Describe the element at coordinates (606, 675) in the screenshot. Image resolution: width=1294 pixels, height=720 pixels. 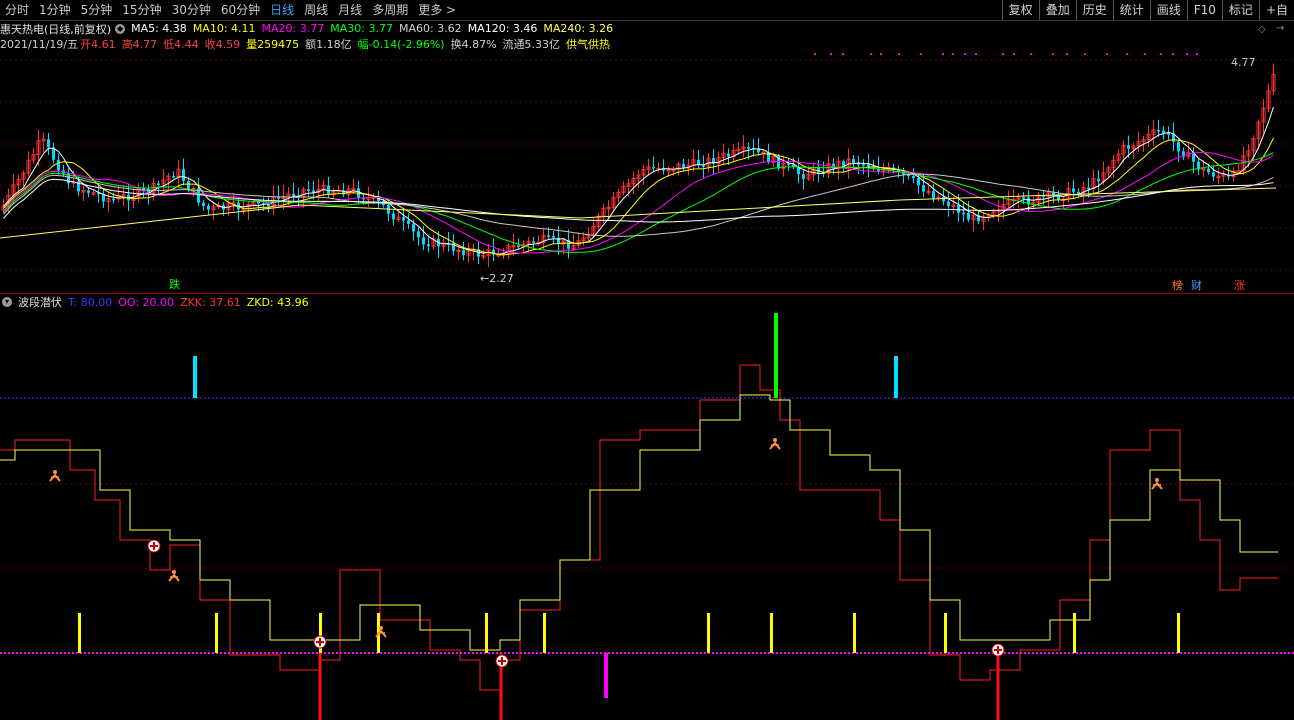
I see `magenta-signal-bar` at that location.